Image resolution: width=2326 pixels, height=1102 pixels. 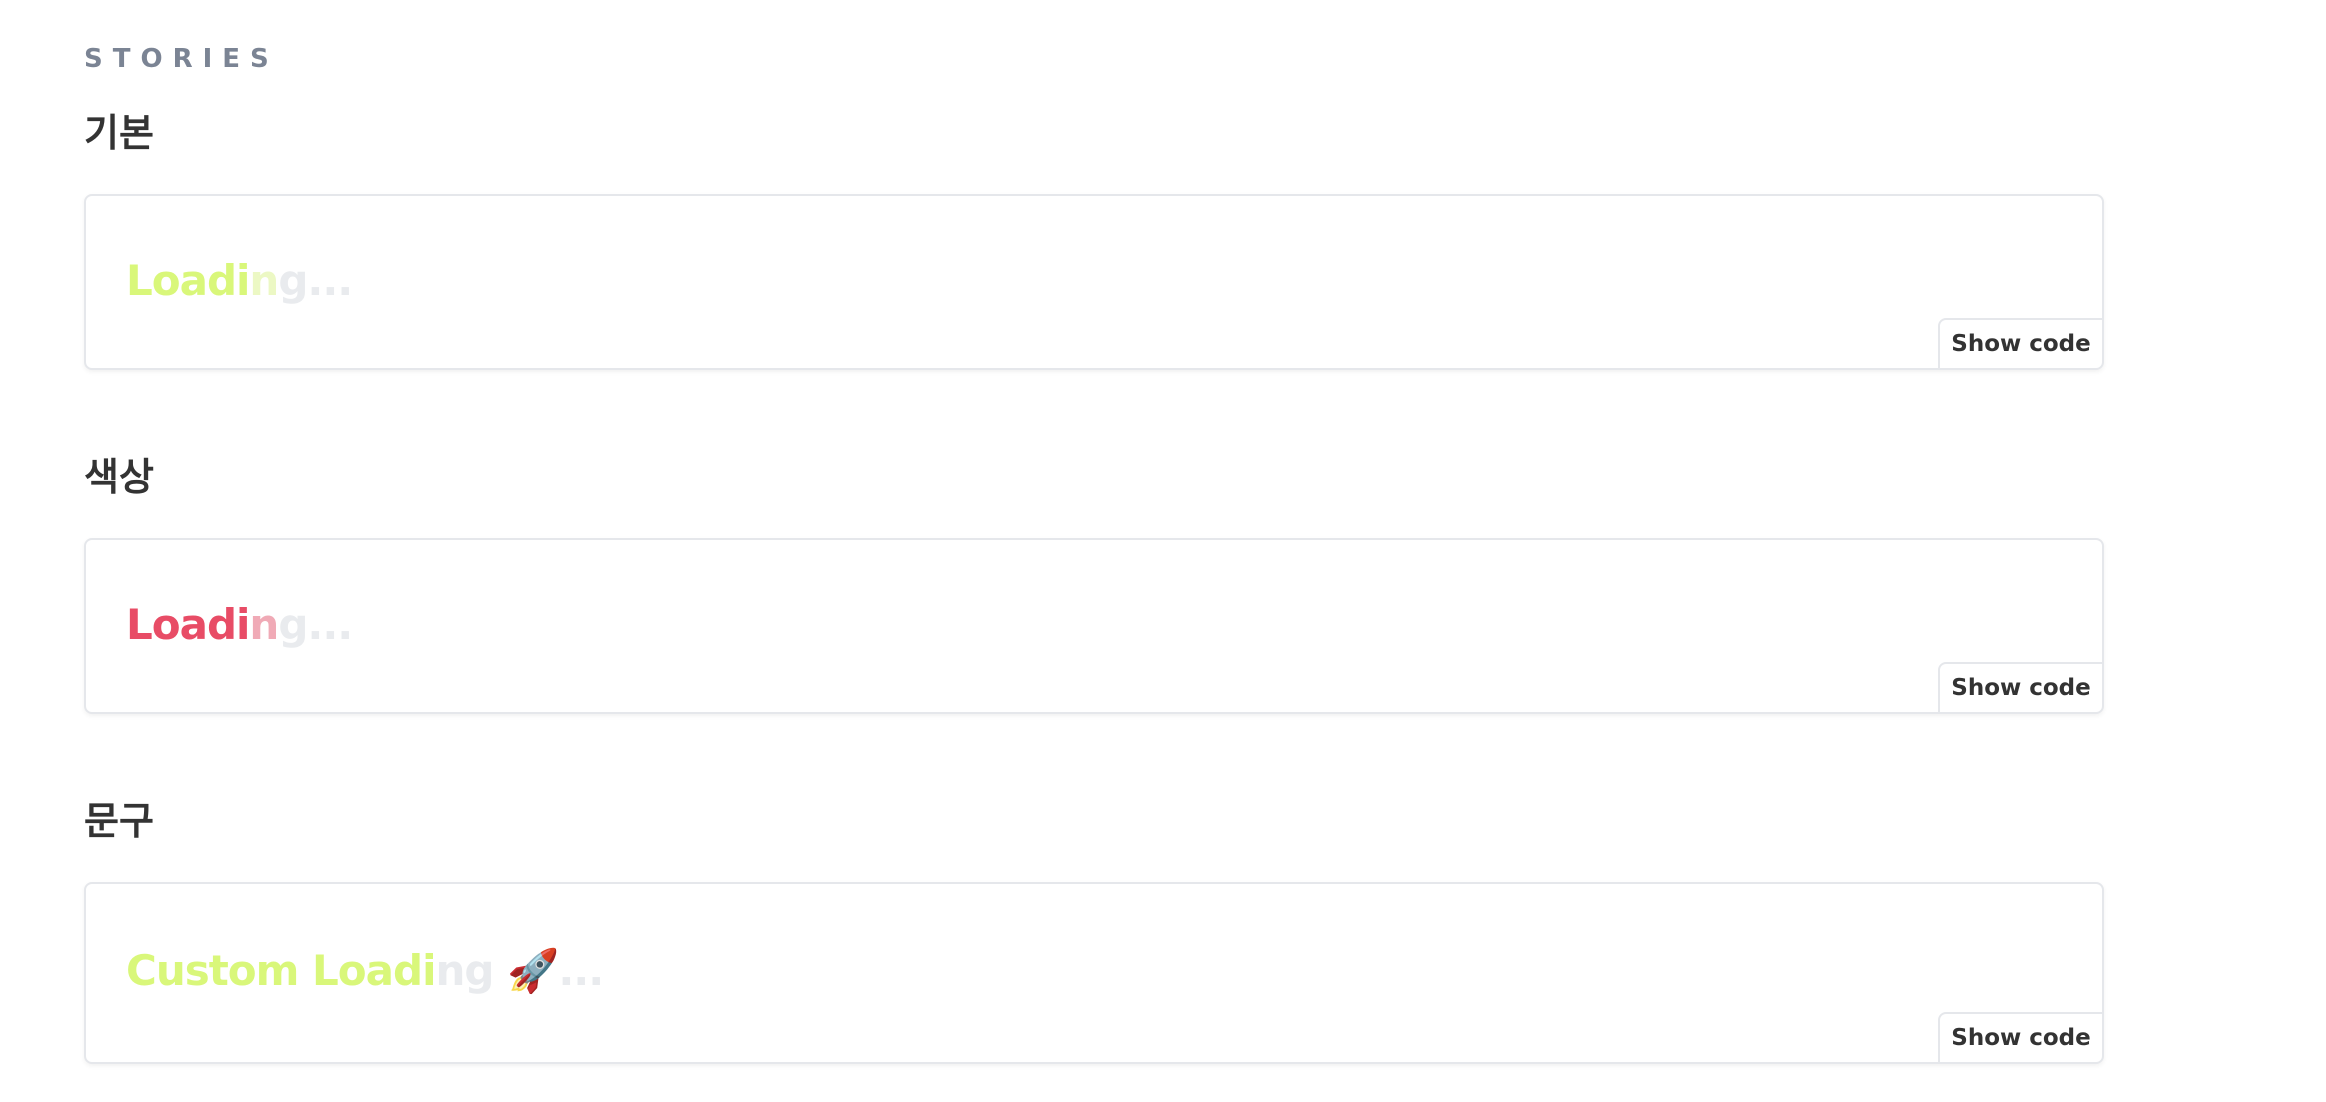 What do you see at coordinates (281, 970) in the screenshot?
I see `loading-text-lit: Custom Loadi` at bounding box center [281, 970].